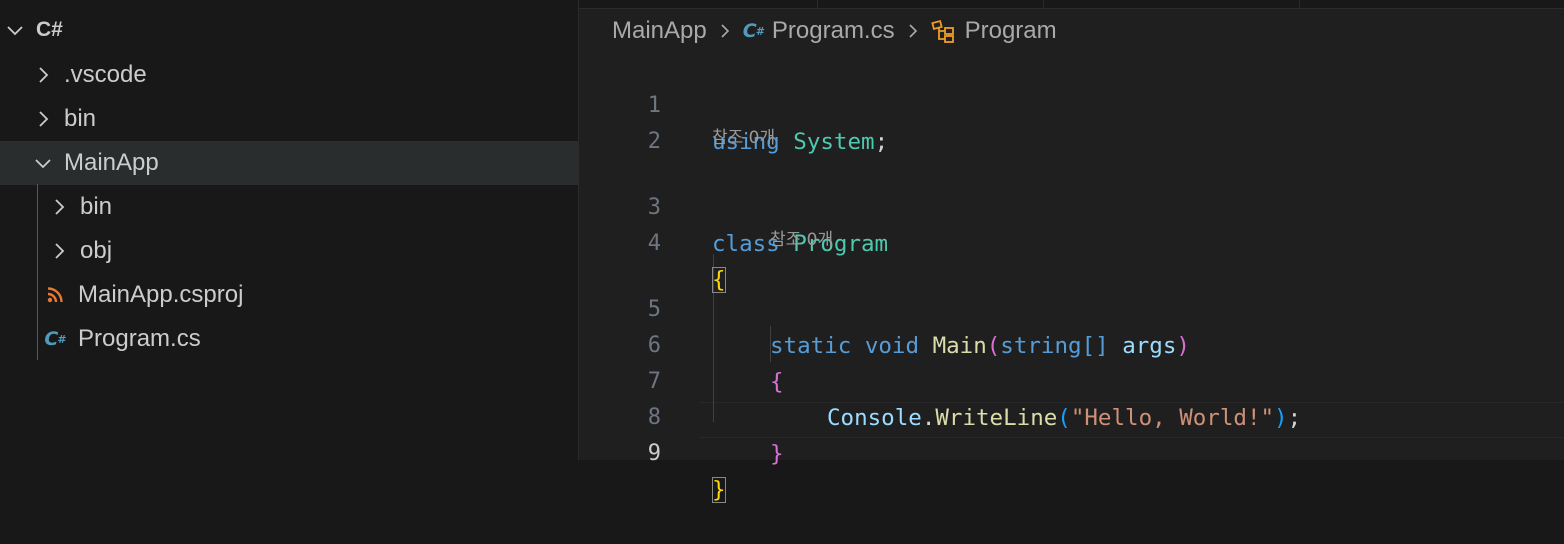  What do you see at coordinates (96, 250) in the screenshot?
I see `tree-item-label: obj` at bounding box center [96, 250].